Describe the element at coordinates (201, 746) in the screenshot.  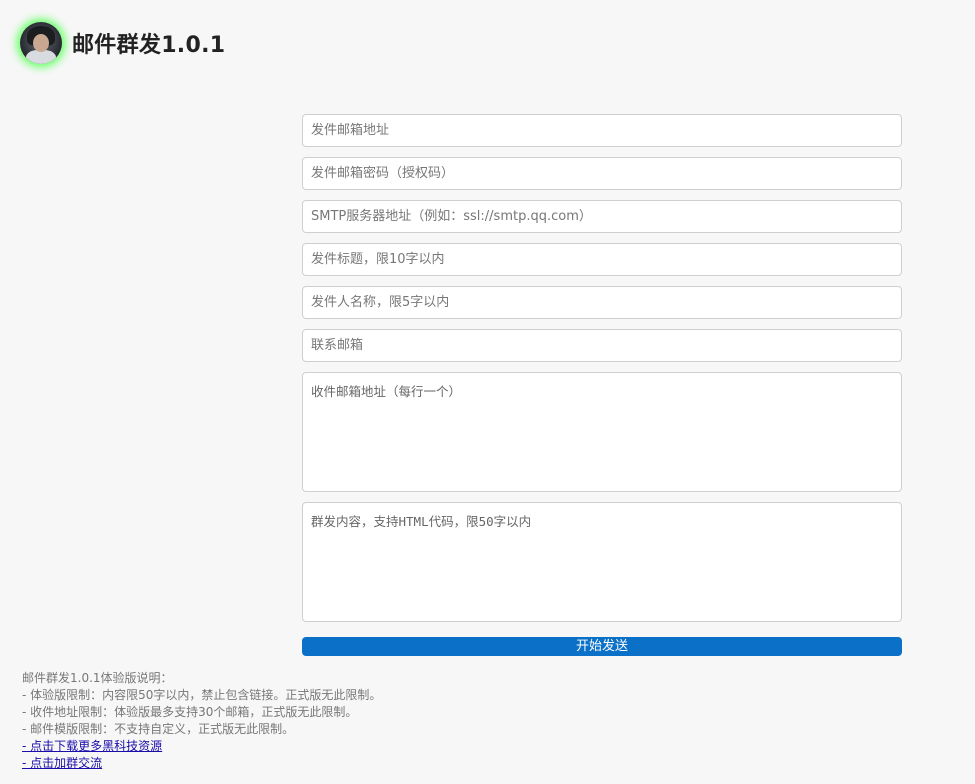
I see `download-resources-link: - 点击下载更多黑科技资源` at that location.